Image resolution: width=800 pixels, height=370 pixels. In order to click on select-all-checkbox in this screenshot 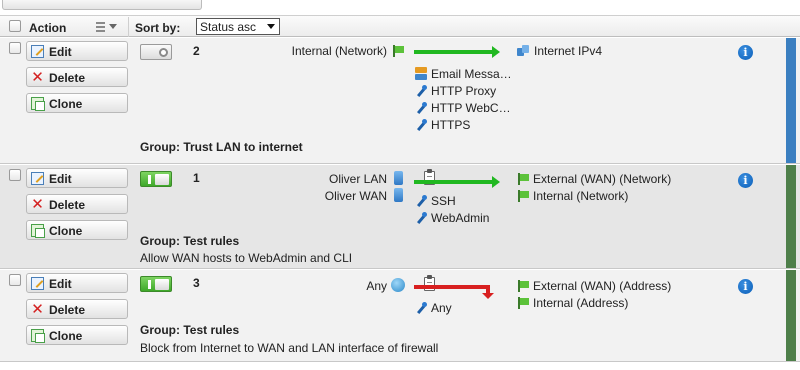, I will do `click(15, 26)`.